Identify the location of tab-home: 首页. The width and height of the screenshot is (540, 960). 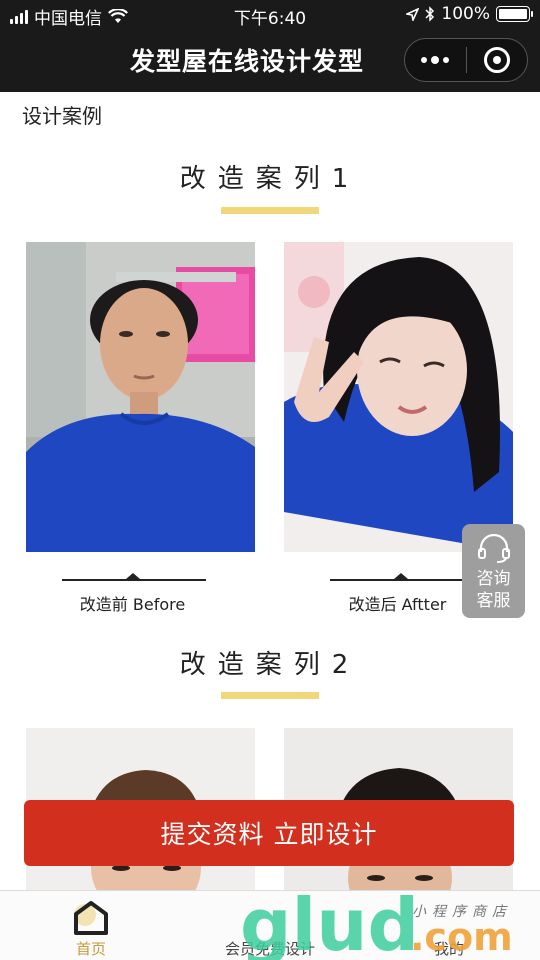
(91, 925).